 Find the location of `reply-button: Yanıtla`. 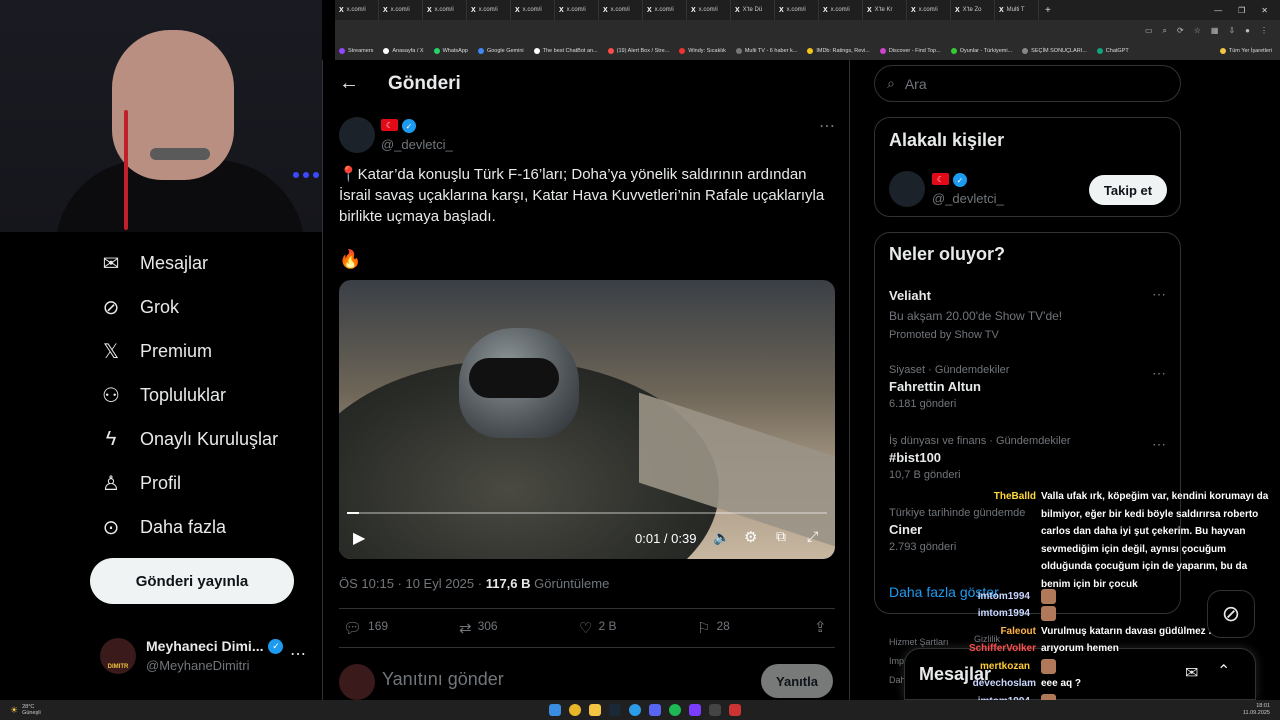

reply-button: Yanıtla is located at coordinates (797, 681).